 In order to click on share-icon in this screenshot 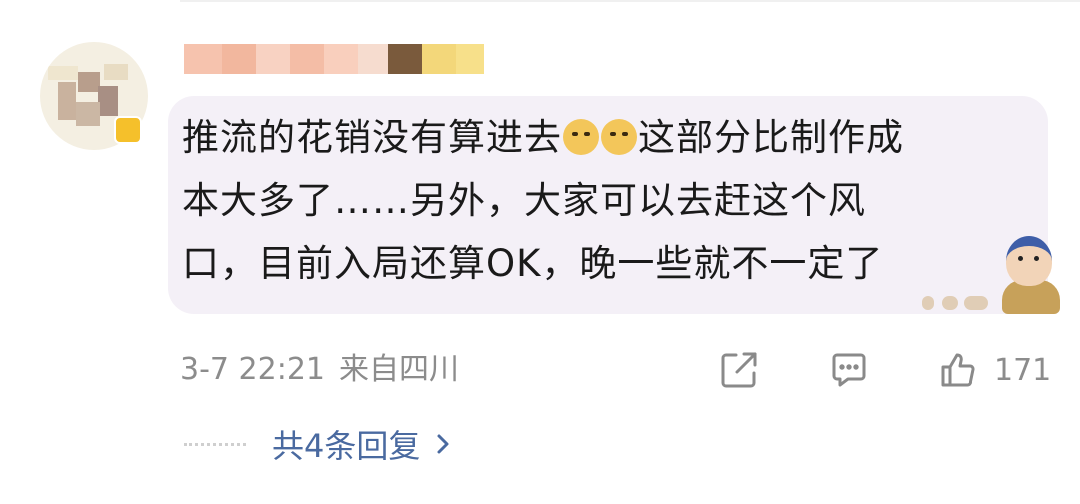, I will do `click(739, 370)`.